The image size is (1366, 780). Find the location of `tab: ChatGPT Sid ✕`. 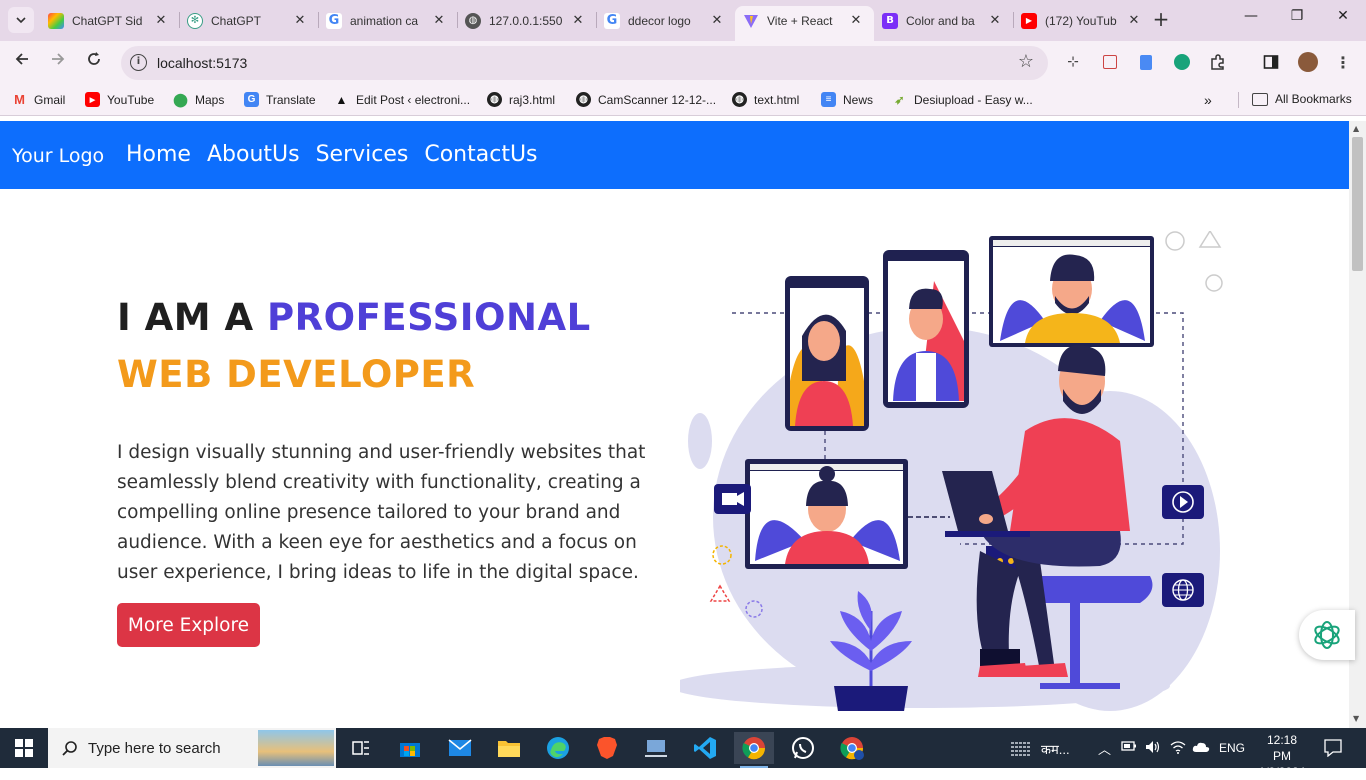

tab: ChatGPT Sid ✕ is located at coordinates (109, 20).